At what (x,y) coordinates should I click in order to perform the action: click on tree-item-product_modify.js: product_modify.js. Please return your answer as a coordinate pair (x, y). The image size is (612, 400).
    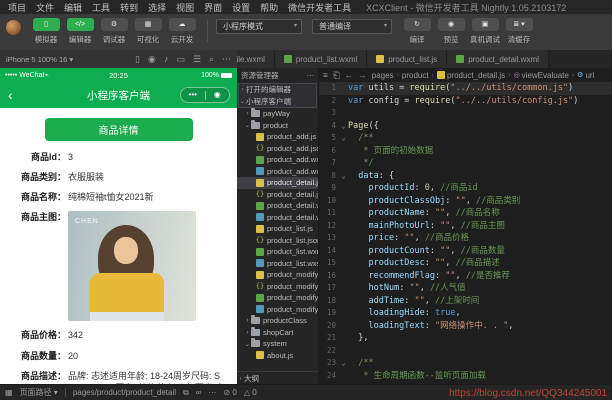
    Looking at the image, I should click on (277, 275).